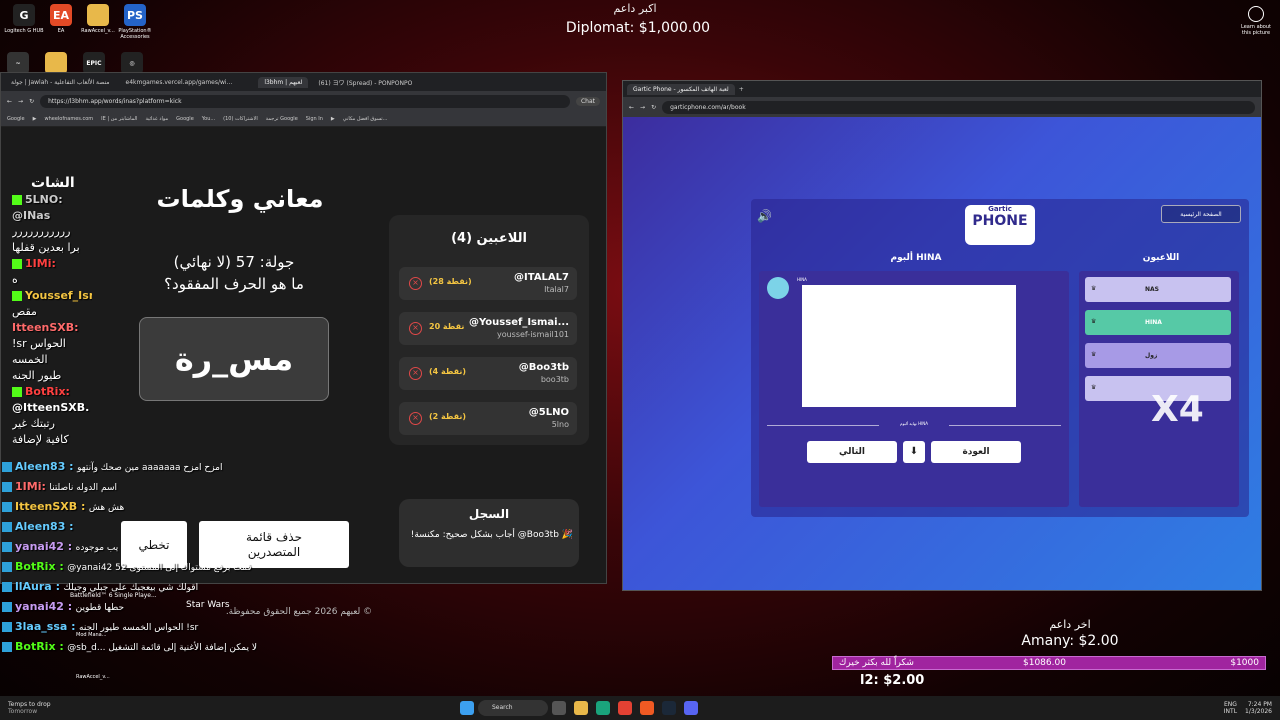 The image size is (1280, 720). I want to click on tab-gartic: Gartic Phone - لعبة الهاتف المكسور, so click(681, 89).